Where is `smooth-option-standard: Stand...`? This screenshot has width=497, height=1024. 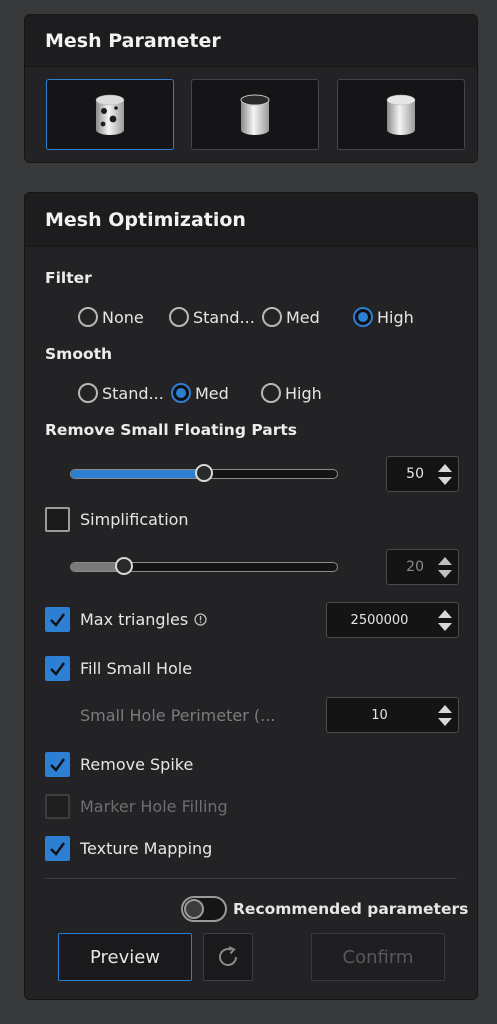
smooth-option-standard: Stand... is located at coordinates (121, 393).